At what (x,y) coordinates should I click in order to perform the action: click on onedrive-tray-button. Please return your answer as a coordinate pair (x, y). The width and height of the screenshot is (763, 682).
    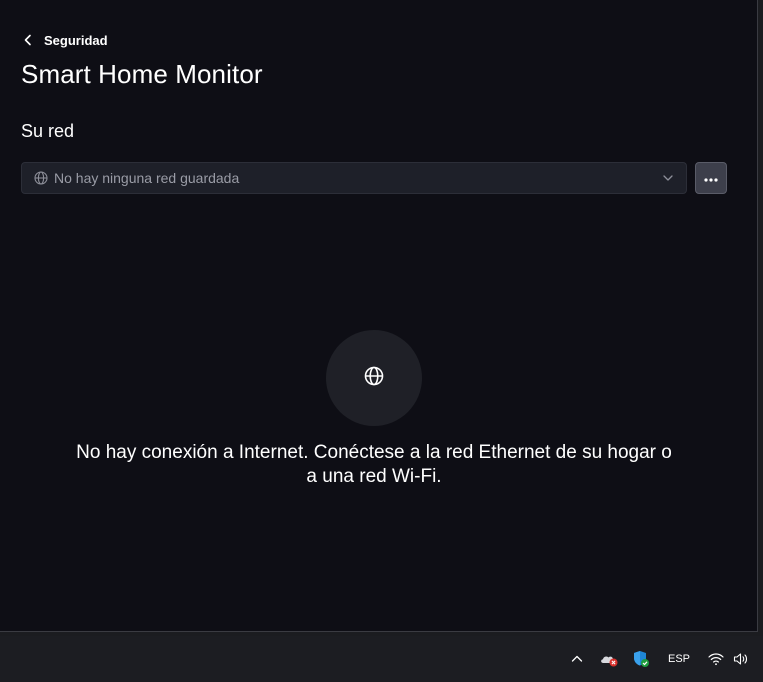
    Looking at the image, I should click on (609, 659).